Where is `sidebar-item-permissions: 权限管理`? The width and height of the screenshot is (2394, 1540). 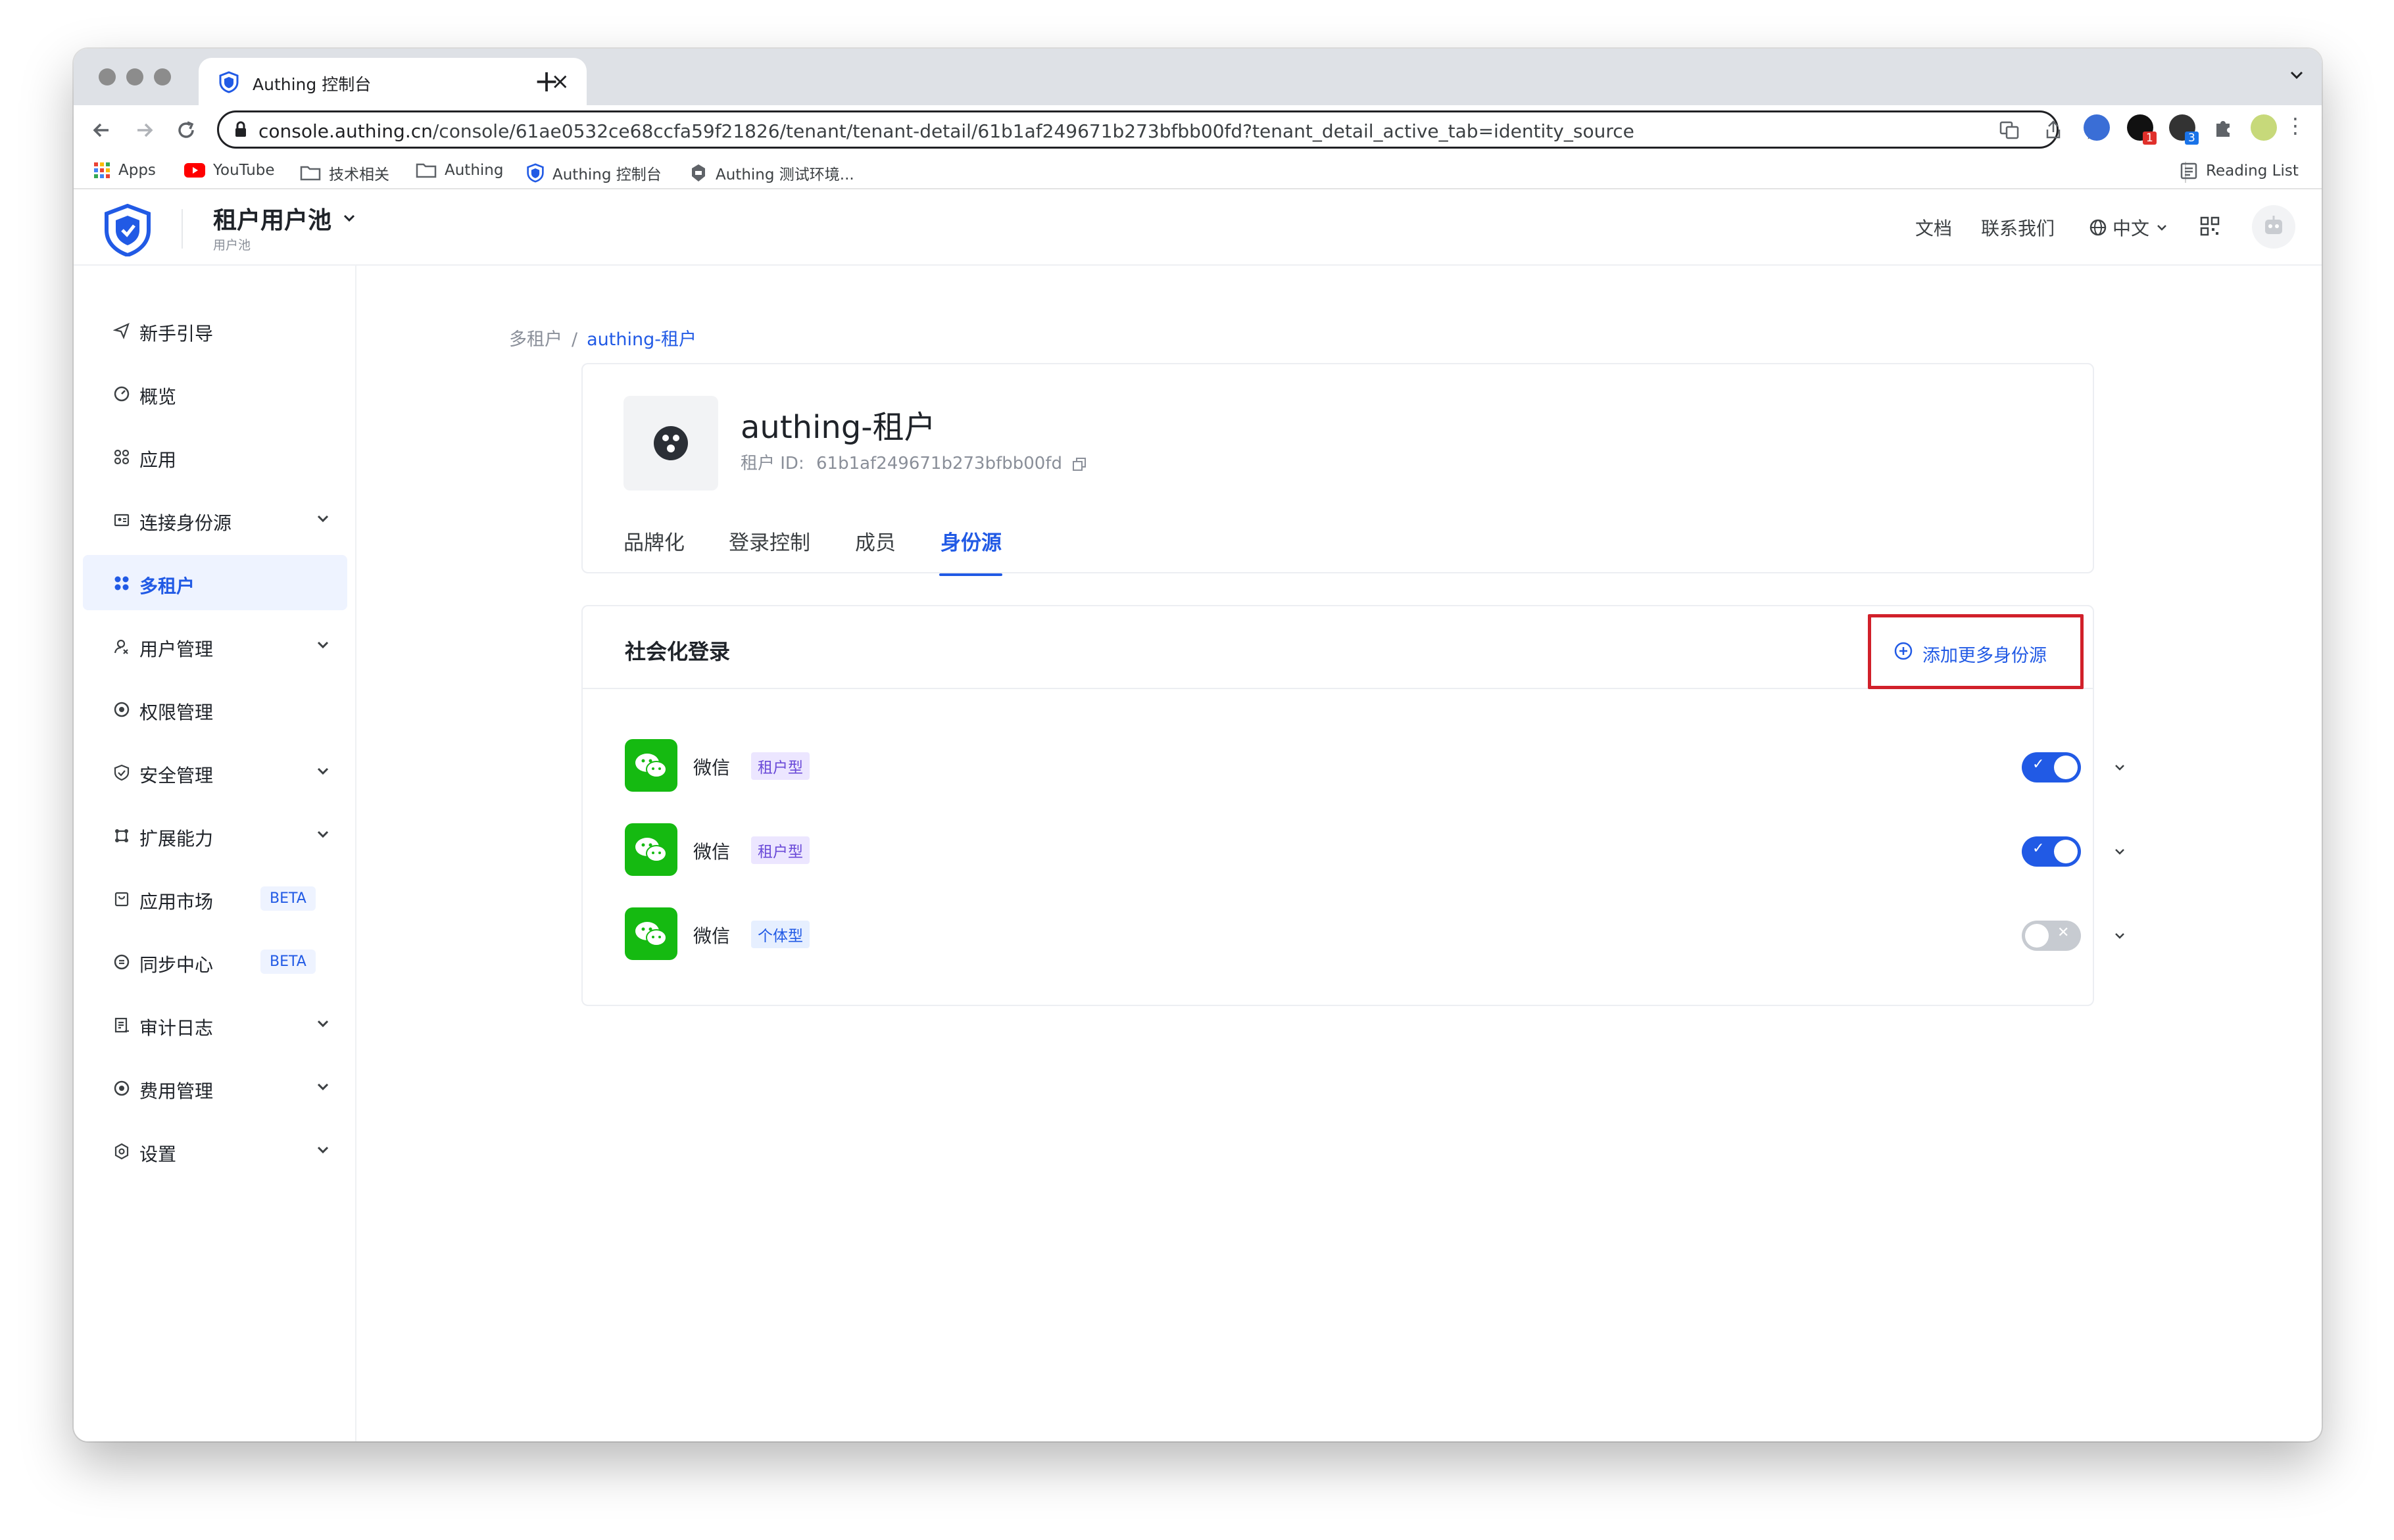 sidebar-item-permissions: 权限管理 is located at coordinates (215, 708).